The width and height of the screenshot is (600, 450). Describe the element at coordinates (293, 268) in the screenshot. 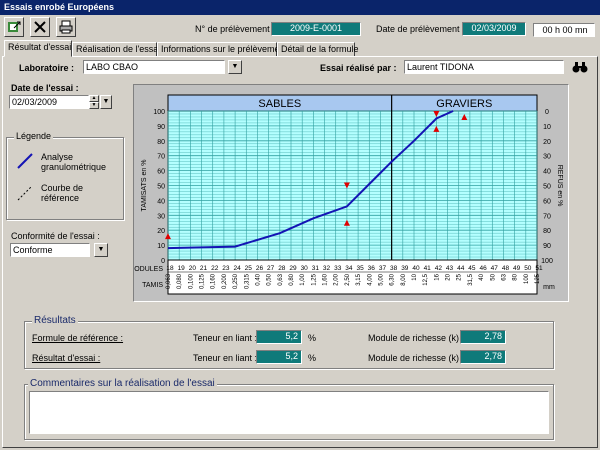

I see `module-tick-label: 29` at that location.